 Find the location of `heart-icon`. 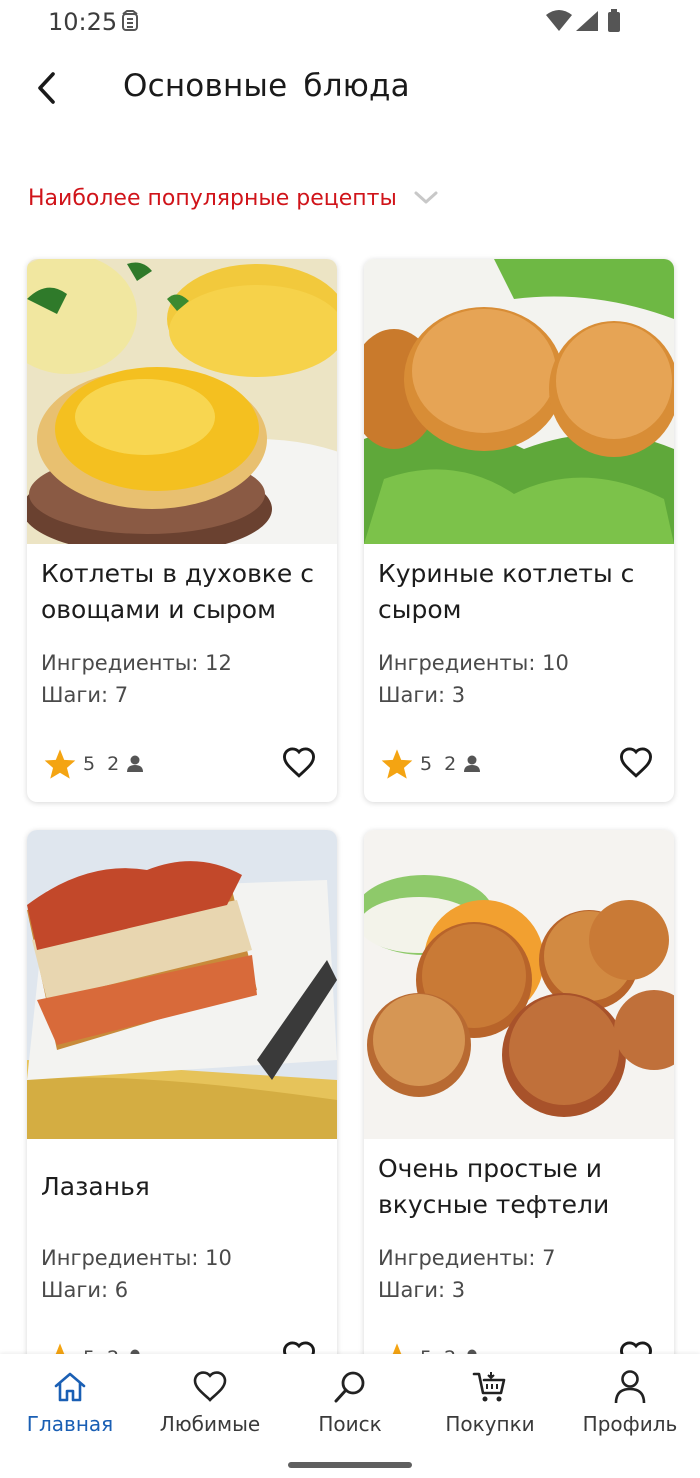

heart-icon is located at coordinates (210, 1386).